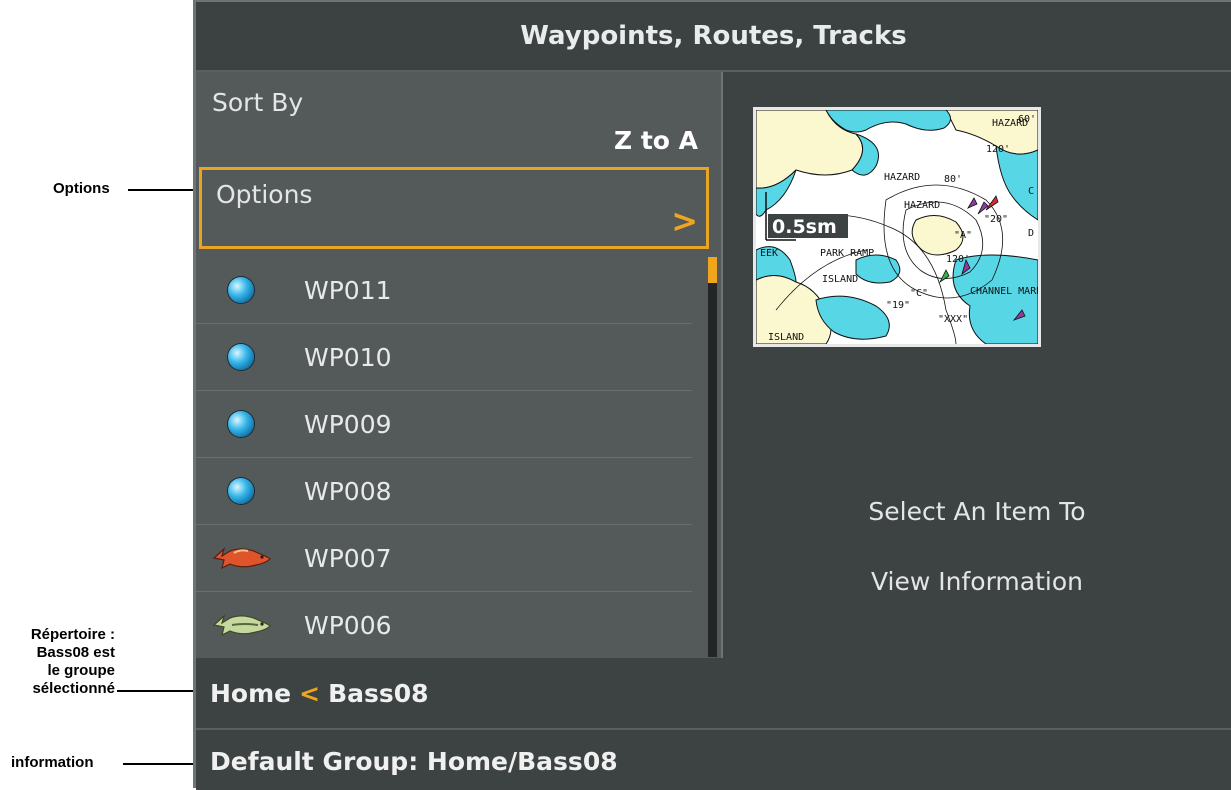 This screenshot has width=1231, height=790. What do you see at coordinates (953, 319) in the screenshot?
I see `map-label: "XXX"` at bounding box center [953, 319].